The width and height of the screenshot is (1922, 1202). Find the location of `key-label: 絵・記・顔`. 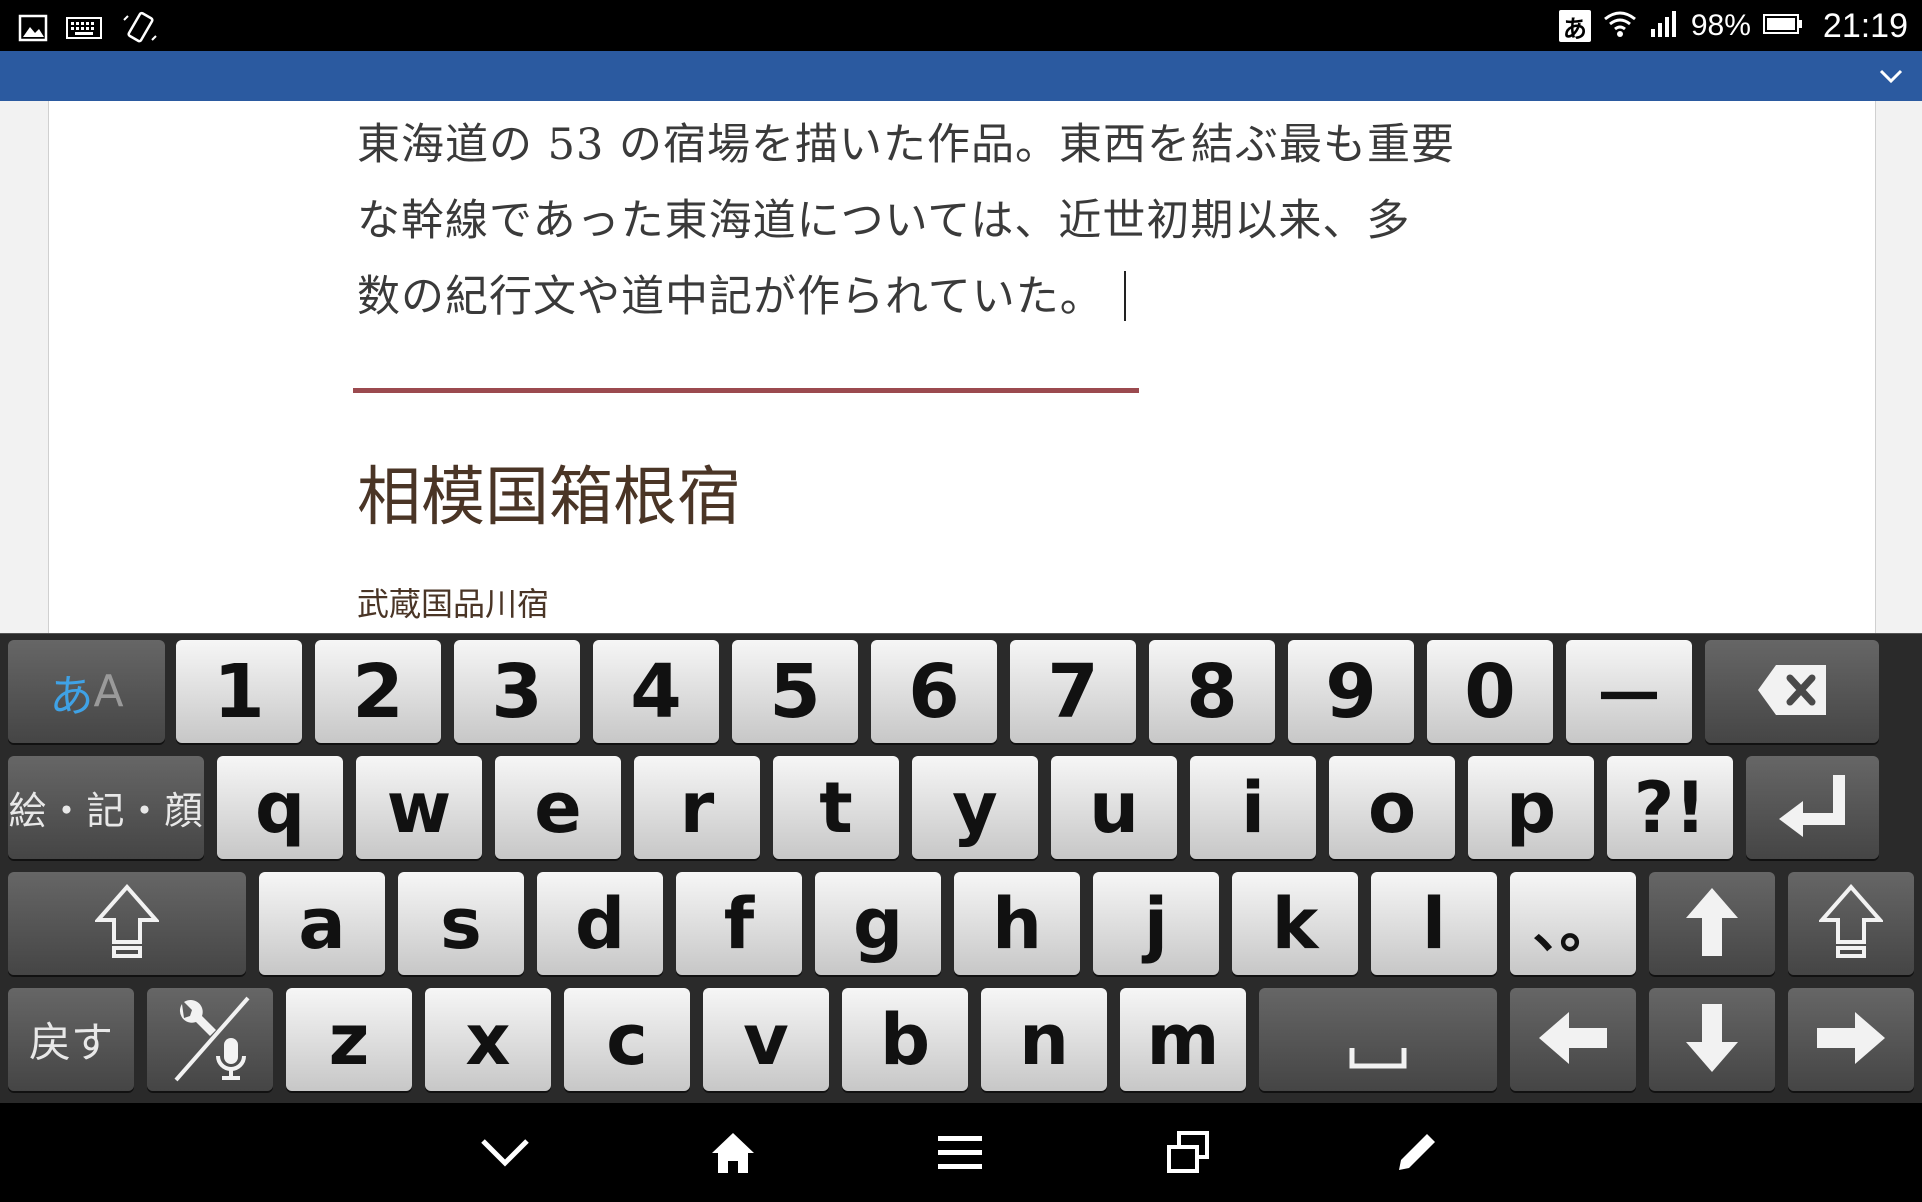

key-label: 絵・記・顔 is located at coordinates (106, 811).